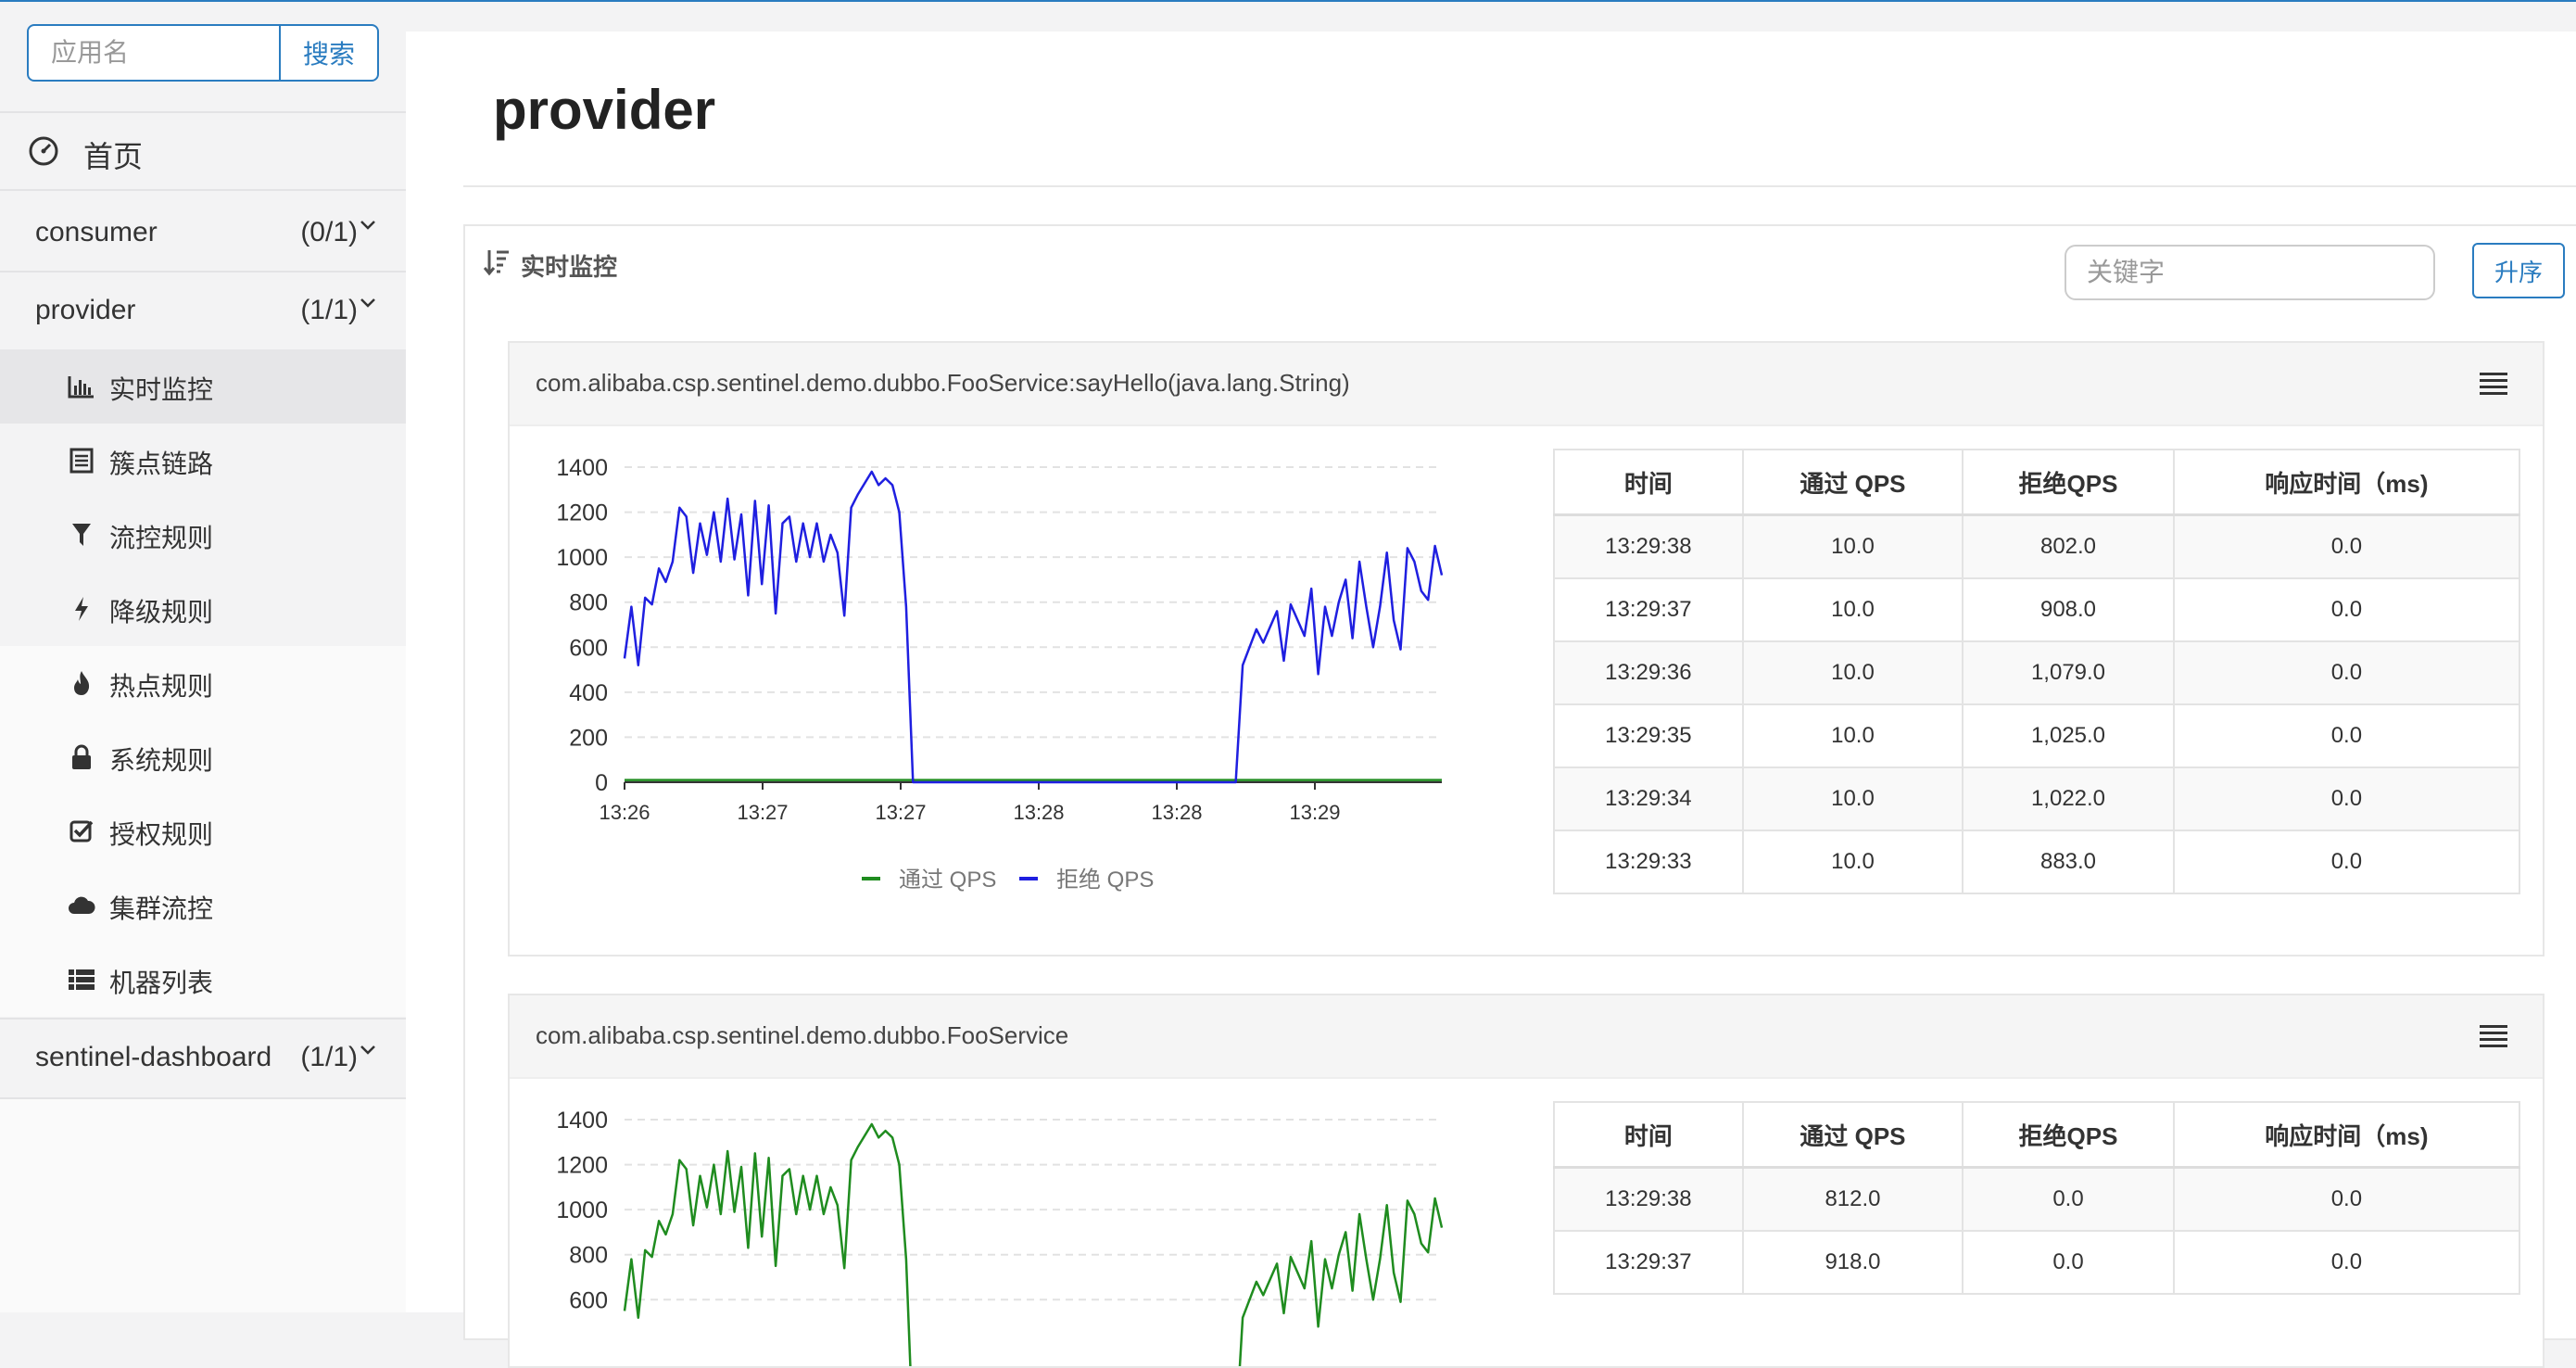  Describe the element at coordinates (2250, 272) in the screenshot. I see `keyword-search-input` at that location.